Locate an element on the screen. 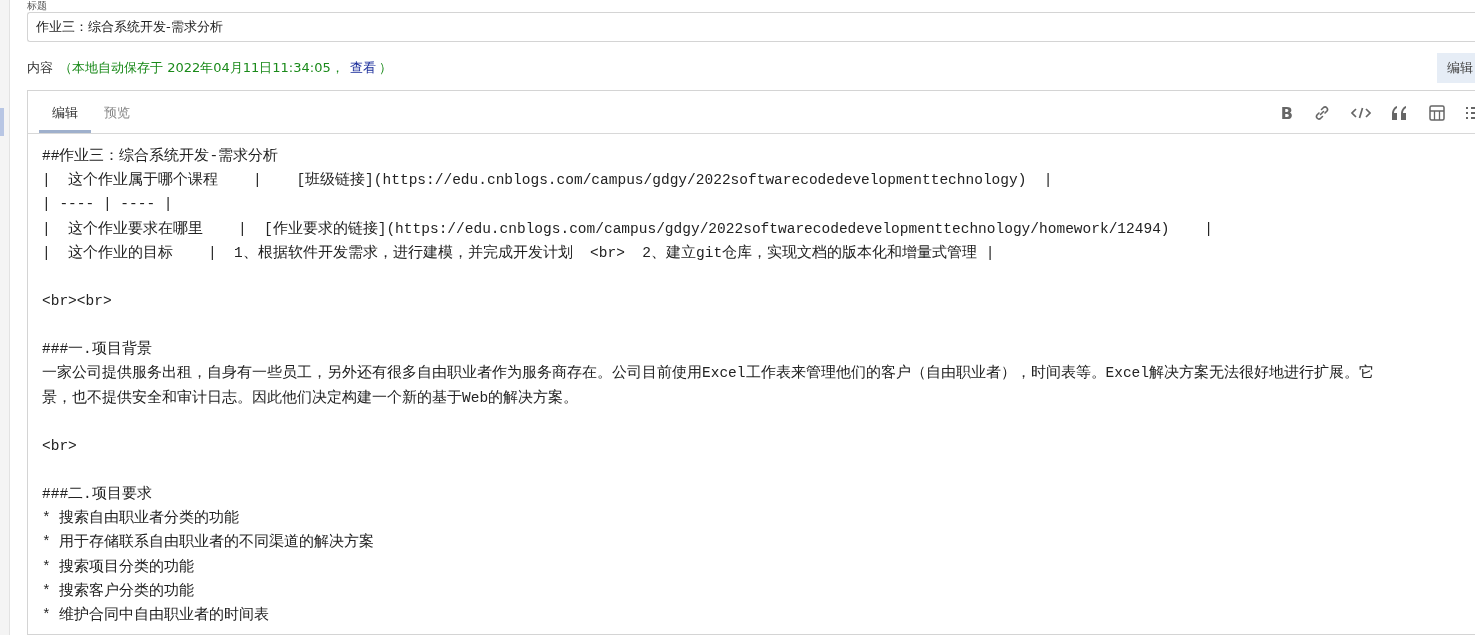 This screenshot has height=635, width=1475. editor-line: | 这个作业属于哪个课程 | [班级链接](https://edu.cnblogs.com/campus/gdgy/2022softwarecodedevelopmenttechnology) | is located at coordinates (547, 180).